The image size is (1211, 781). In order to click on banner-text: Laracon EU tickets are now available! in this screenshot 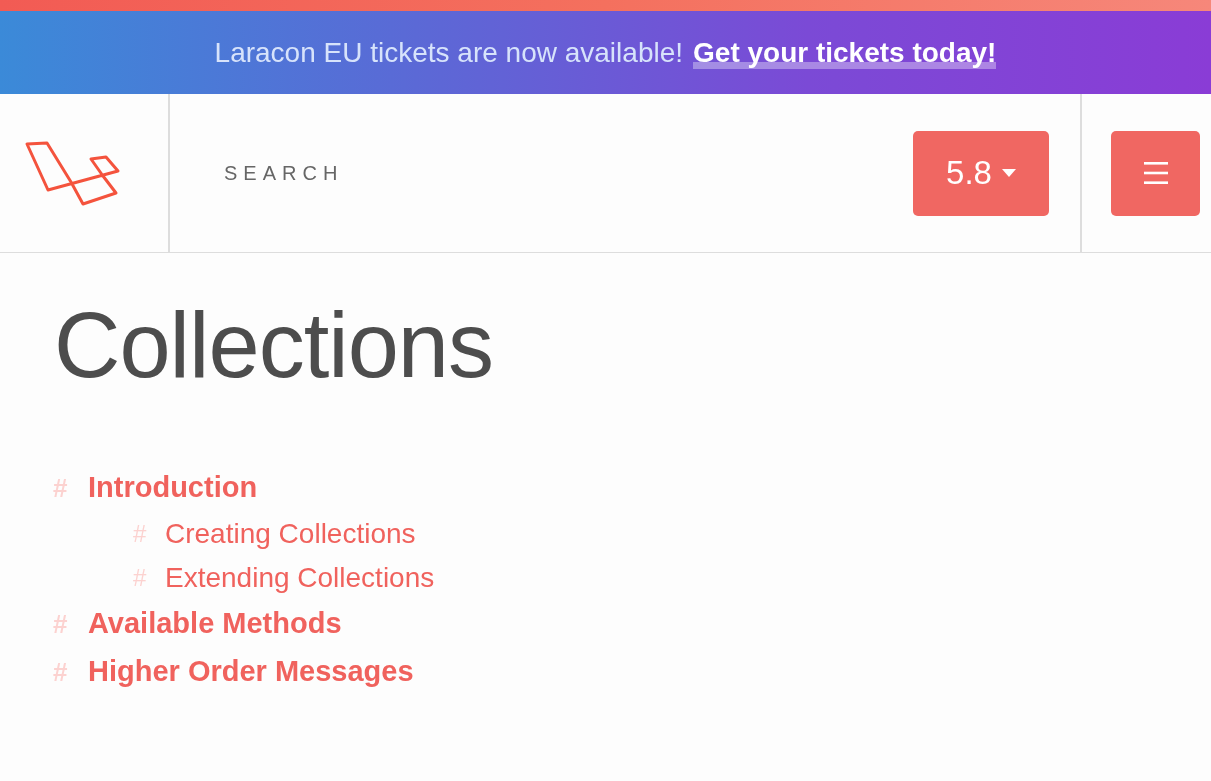, I will do `click(449, 52)`.